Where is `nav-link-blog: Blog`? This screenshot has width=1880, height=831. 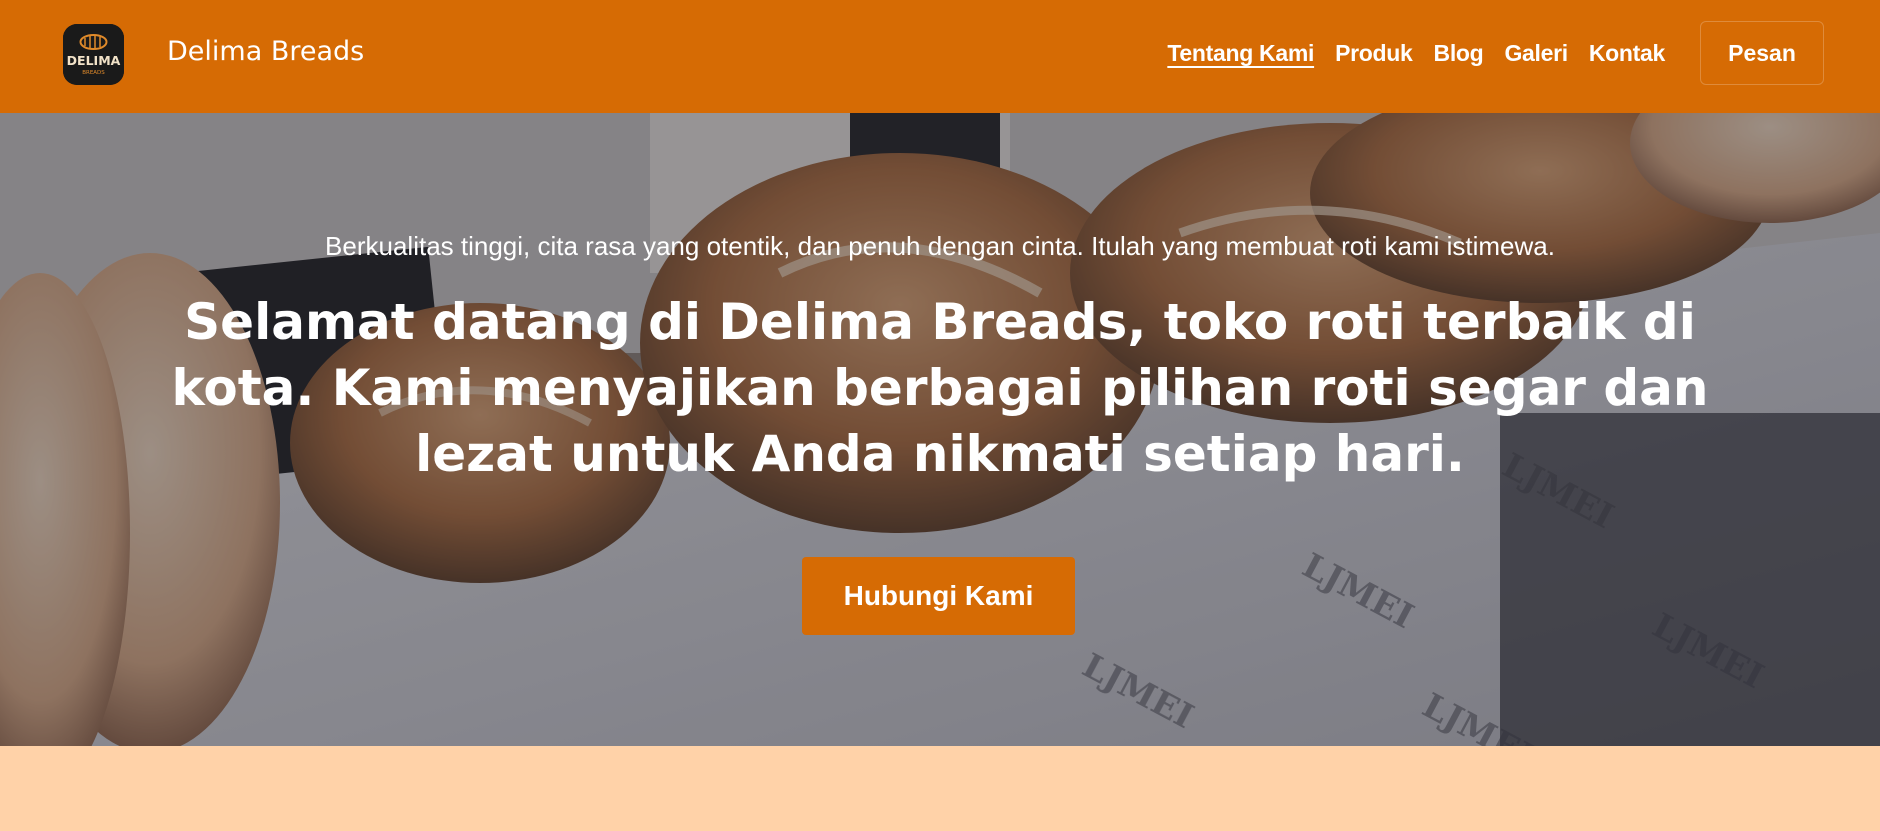 nav-link-blog: Blog is located at coordinates (1459, 53).